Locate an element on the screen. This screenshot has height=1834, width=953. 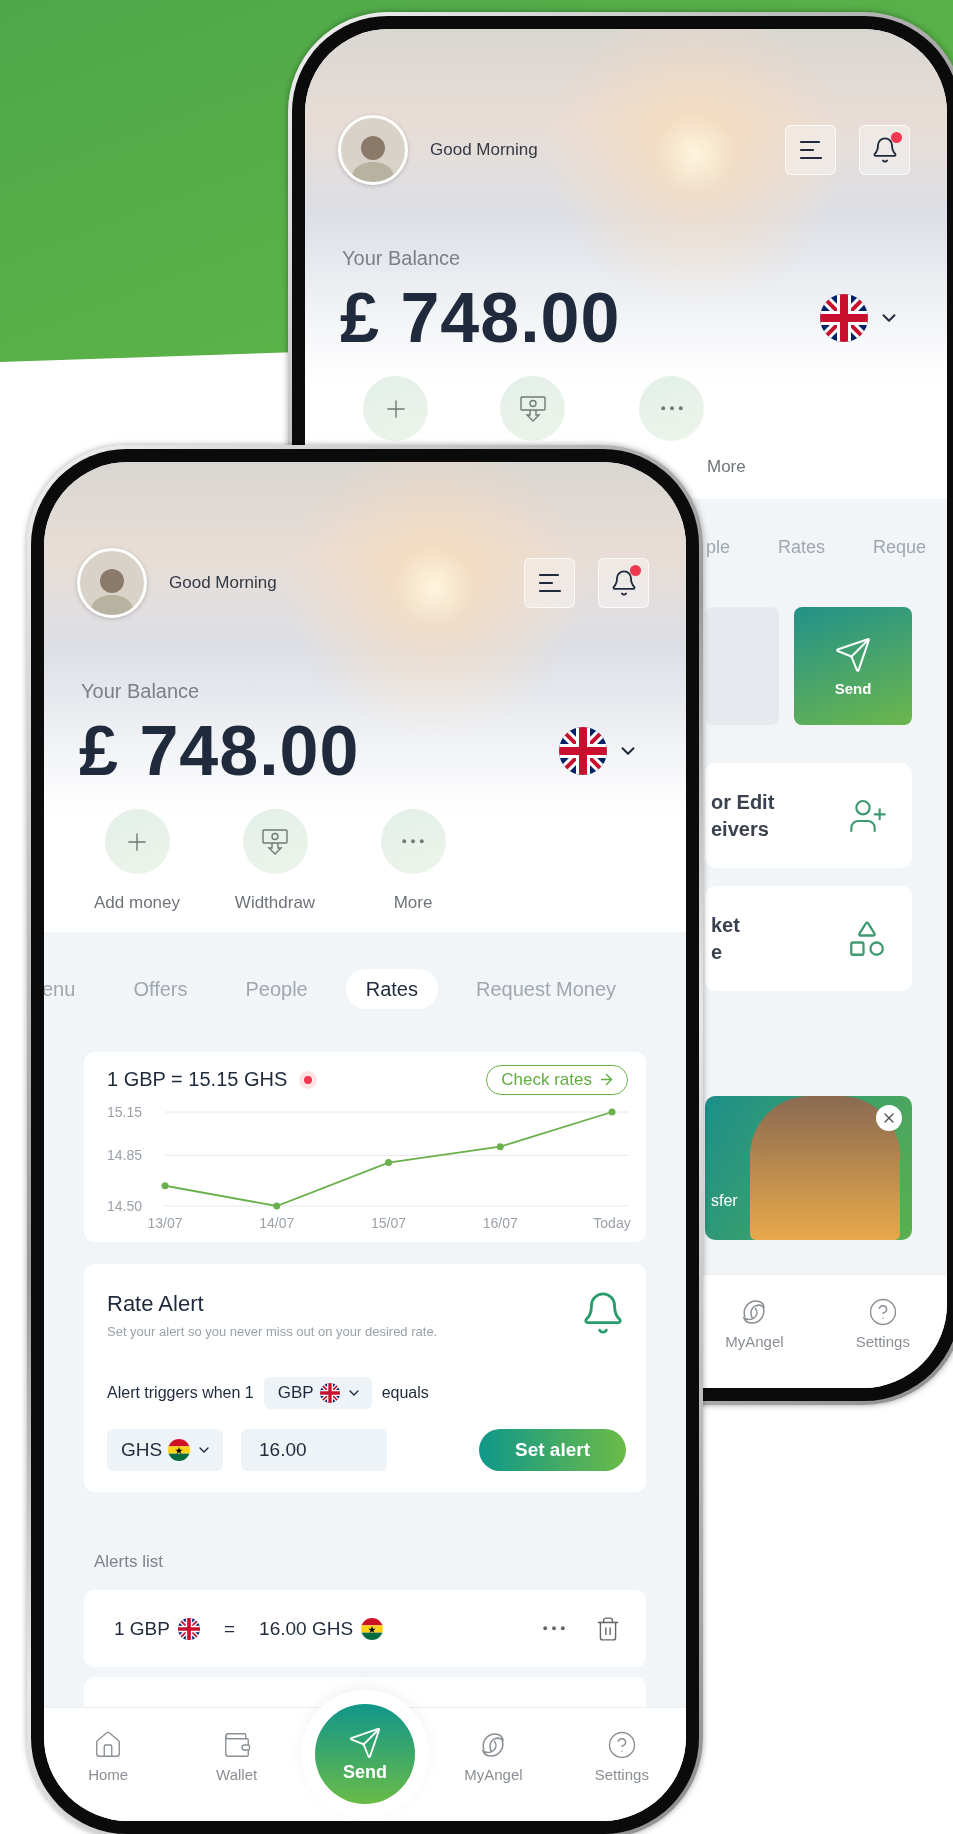
promo-text: sfer is located at coordinates (724, 1201).